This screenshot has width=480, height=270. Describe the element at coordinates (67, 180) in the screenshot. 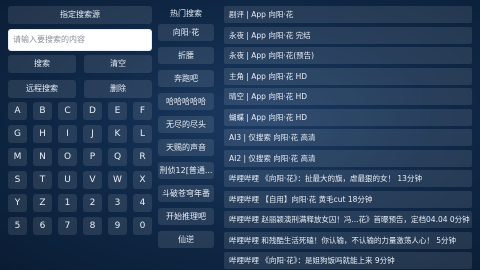

I see `key-u: U` at that location.